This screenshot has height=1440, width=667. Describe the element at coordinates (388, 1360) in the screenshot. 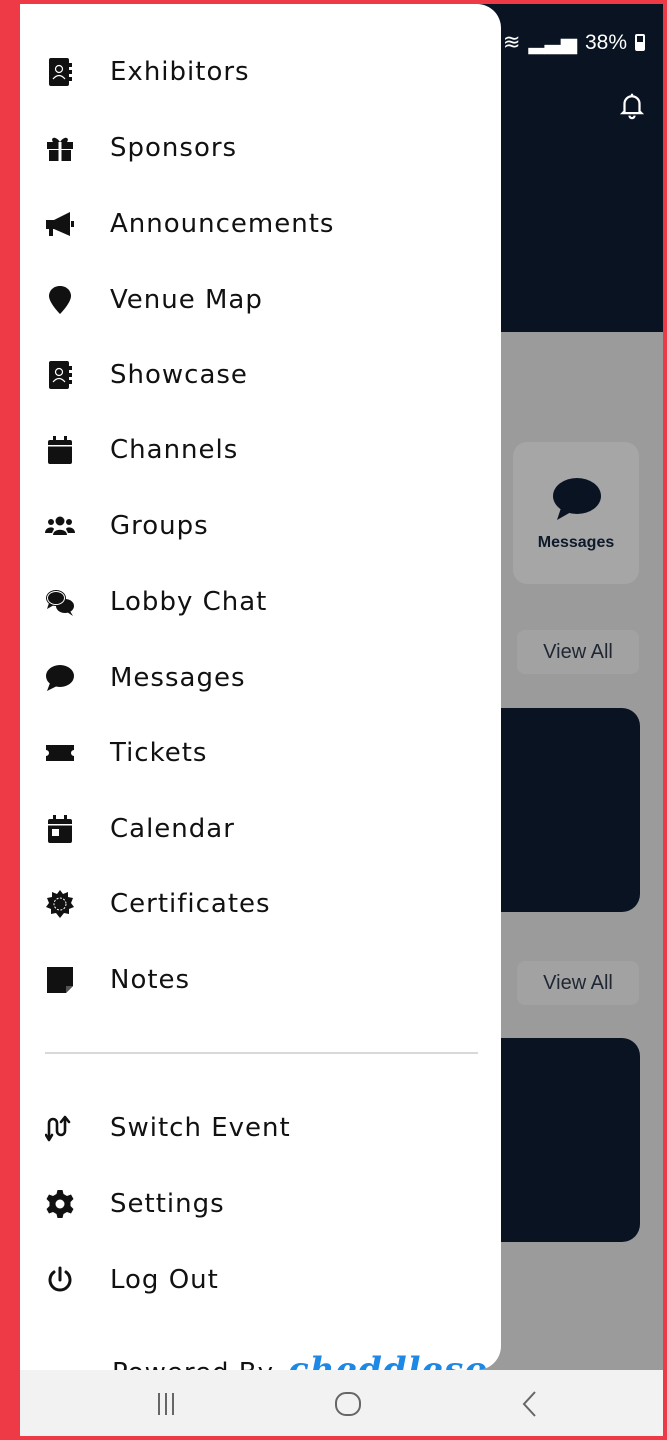

I see `brand-logo: cheddleso` at that location.